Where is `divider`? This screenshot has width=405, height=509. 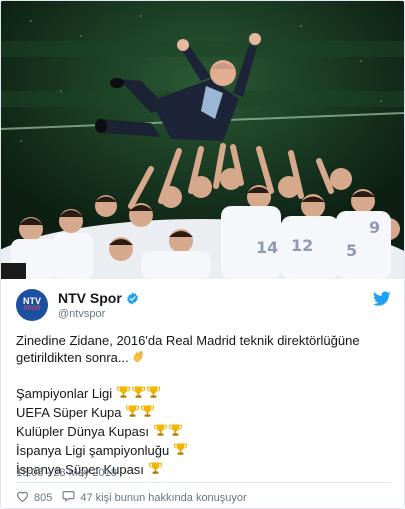
divider is located at coordinates (203, 482).